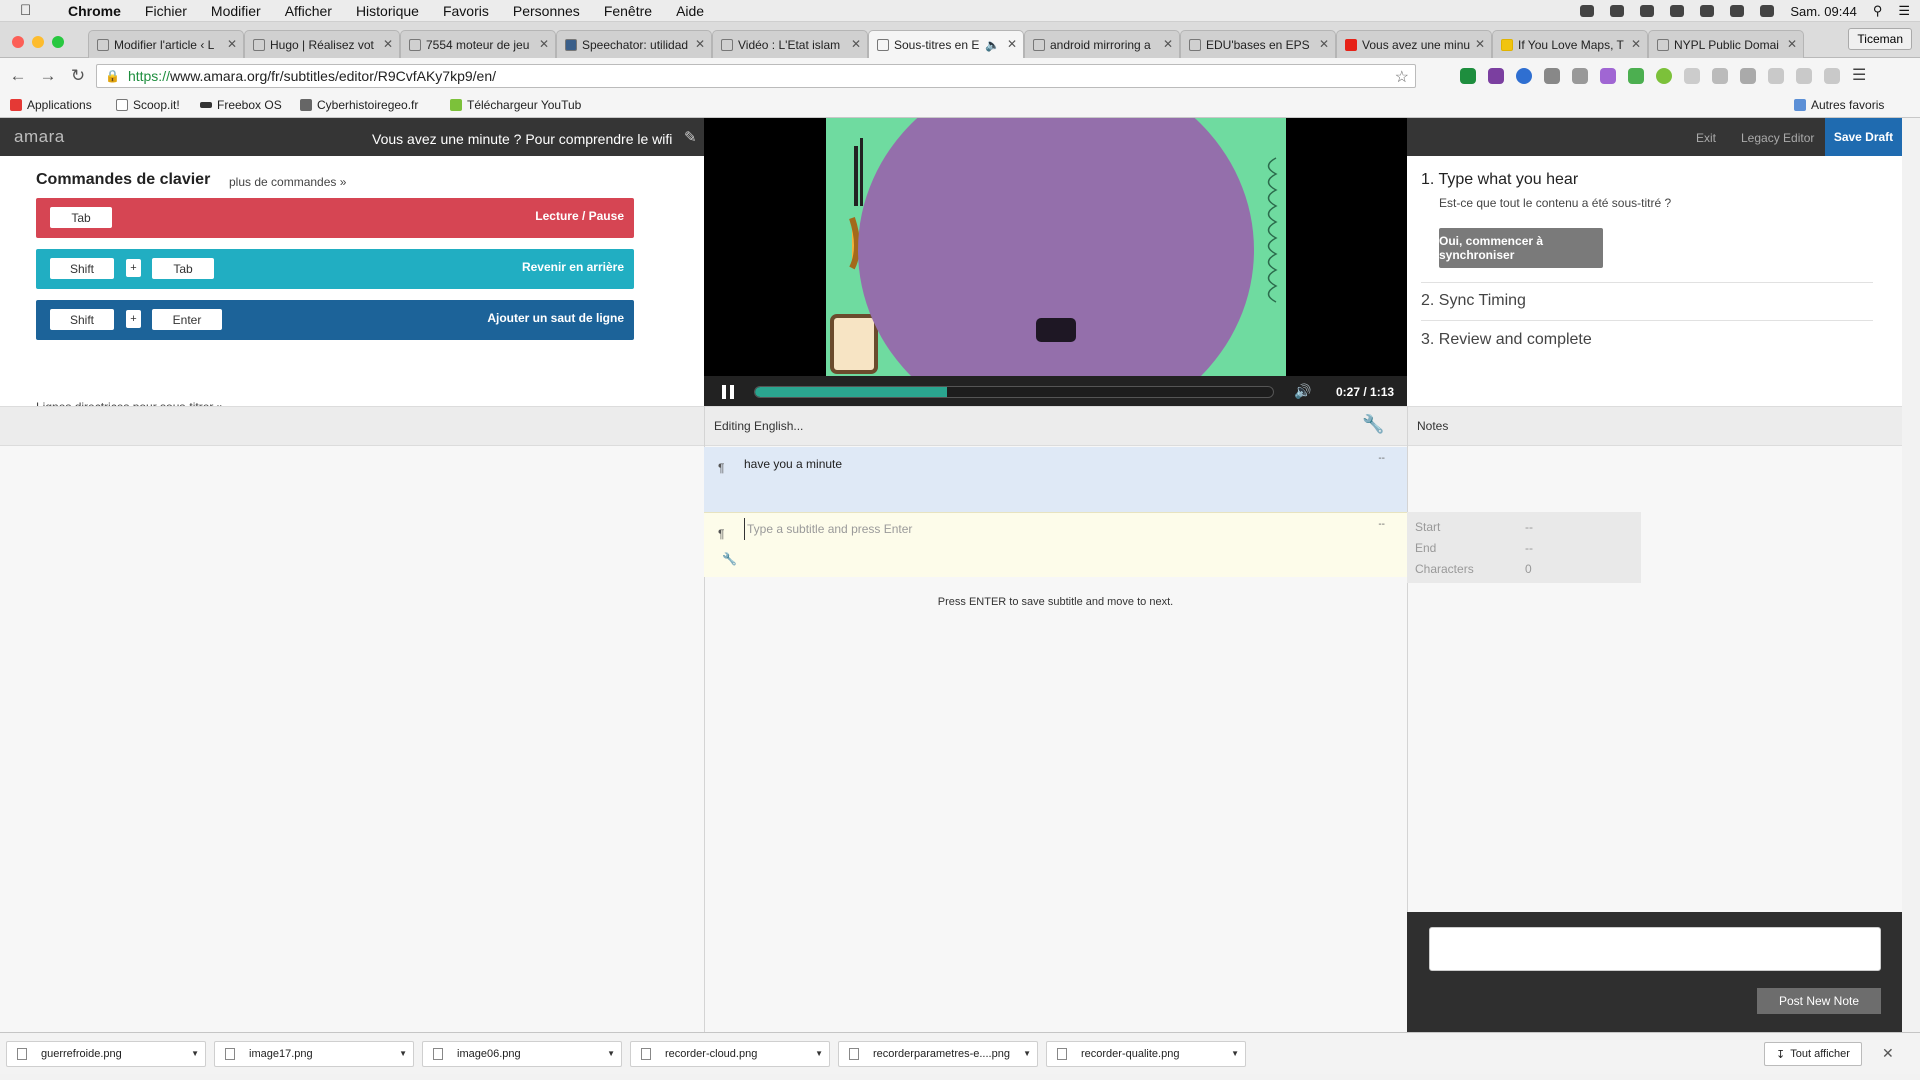 The image size is (1920, 1080). Describe the element at coordinates (18, 42) in the screenshot. I see `close-window-icon` at that location.